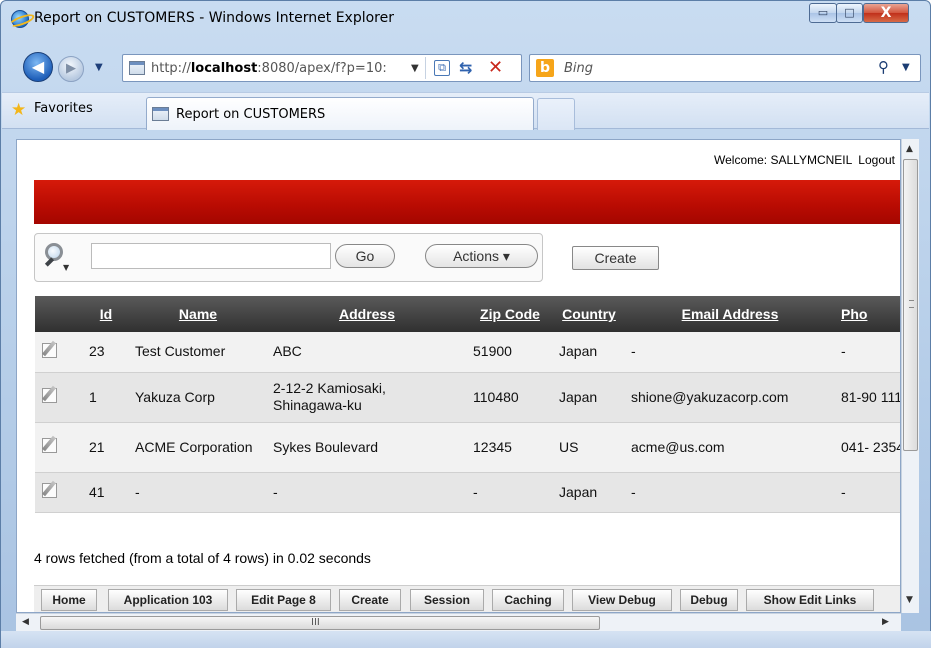 The width and height of the screenshot is (931, 648). I want to click on cell-country: US, so click(589, 447).